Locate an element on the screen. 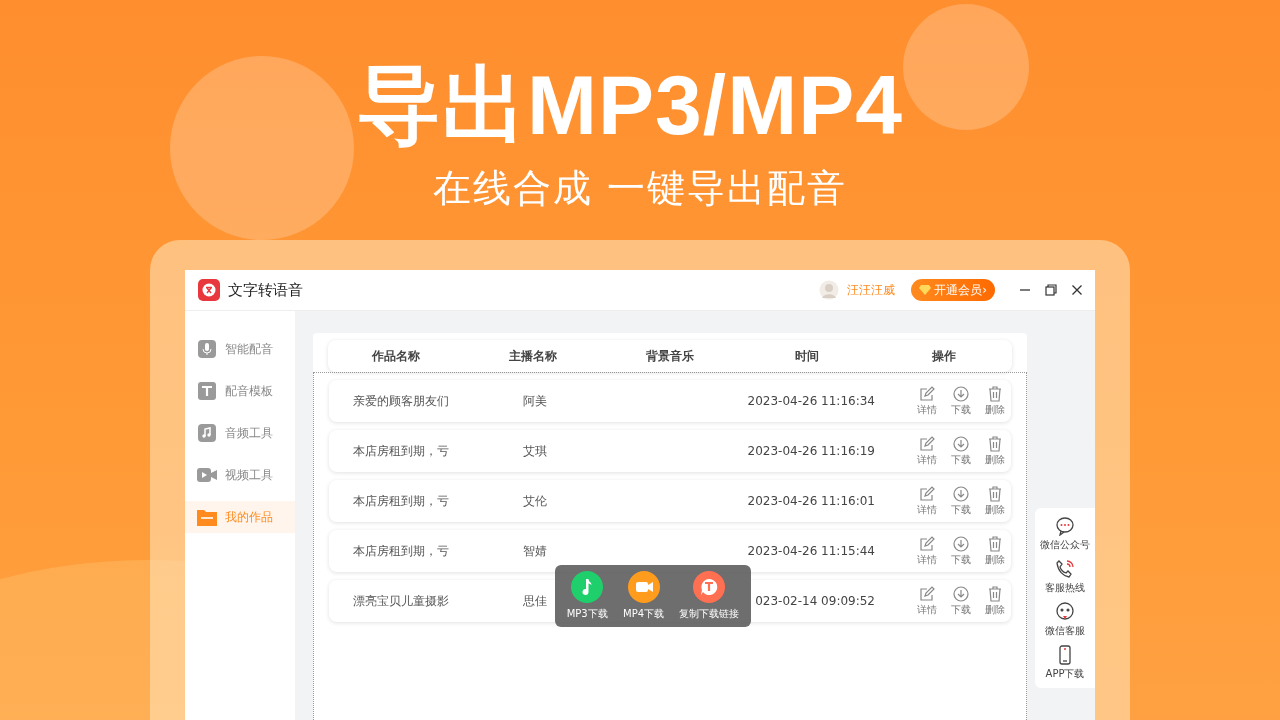 The width and height of the screenshot is (1280, 720). sidebar-item: 配音模板 is located at coordinates (240, 391).